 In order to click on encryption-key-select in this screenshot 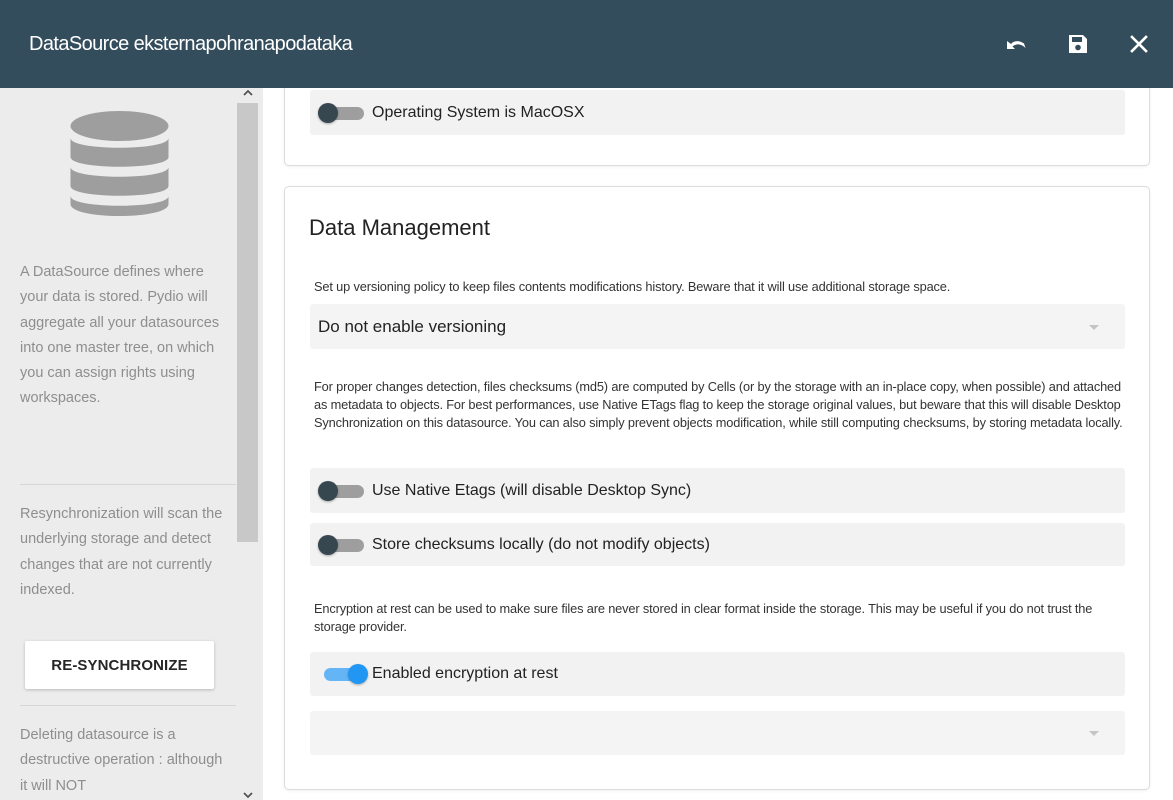, I will do `click(717, 733)`.